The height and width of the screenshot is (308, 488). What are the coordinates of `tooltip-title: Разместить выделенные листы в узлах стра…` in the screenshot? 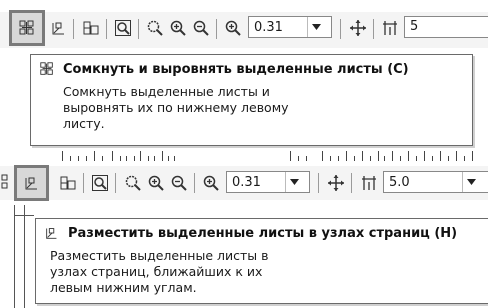 It's located at (263, 233).